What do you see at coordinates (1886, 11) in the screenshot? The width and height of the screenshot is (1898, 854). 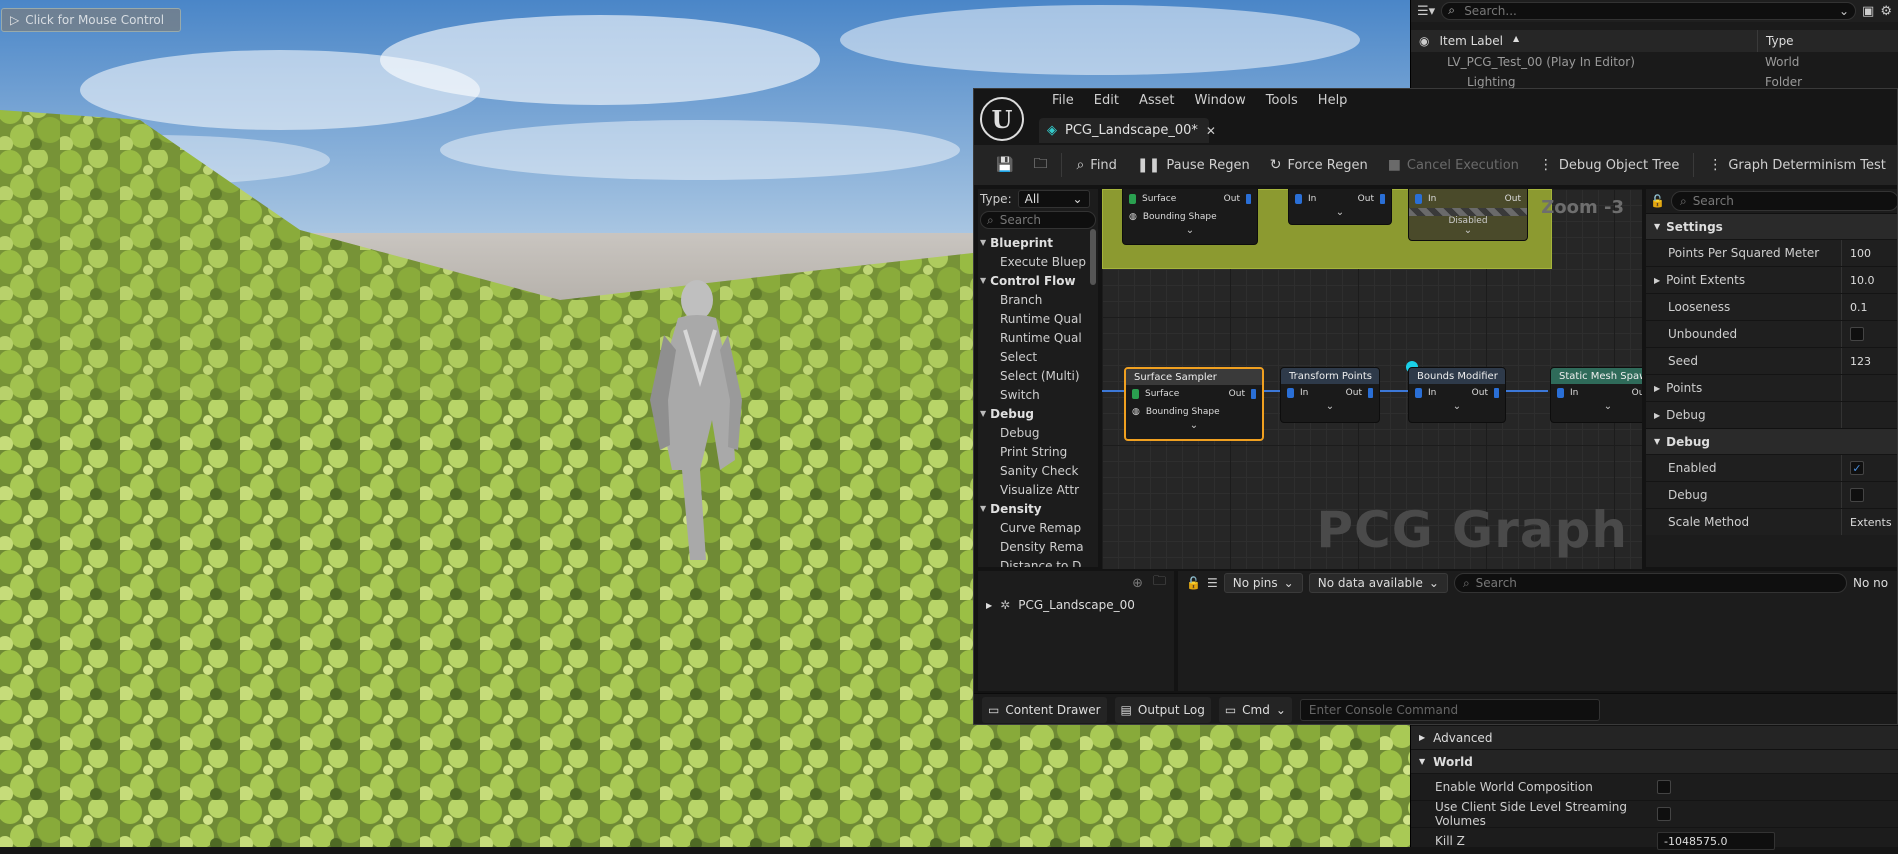 I see `gear-icon: ⚙` at bounding box center [1886, 11].